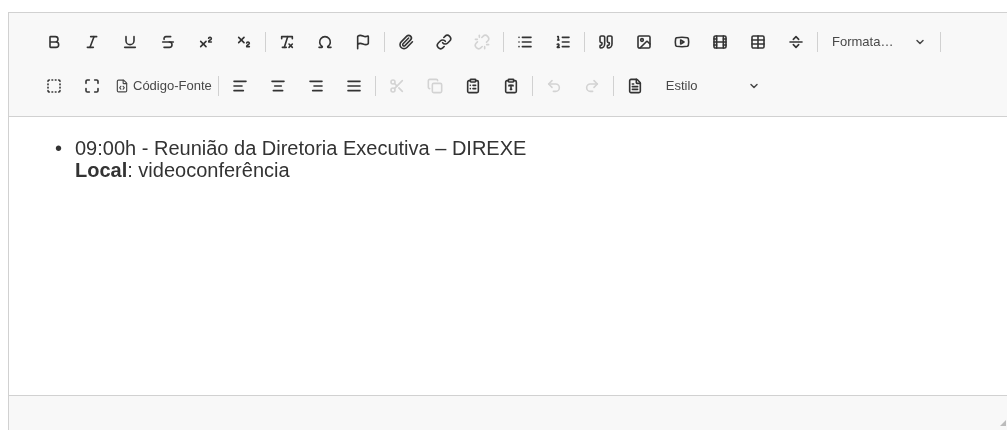 The width and height of the screenshot is (1007, 430). I want to click on text-line: Local: videoconferência, so click(183, 170).